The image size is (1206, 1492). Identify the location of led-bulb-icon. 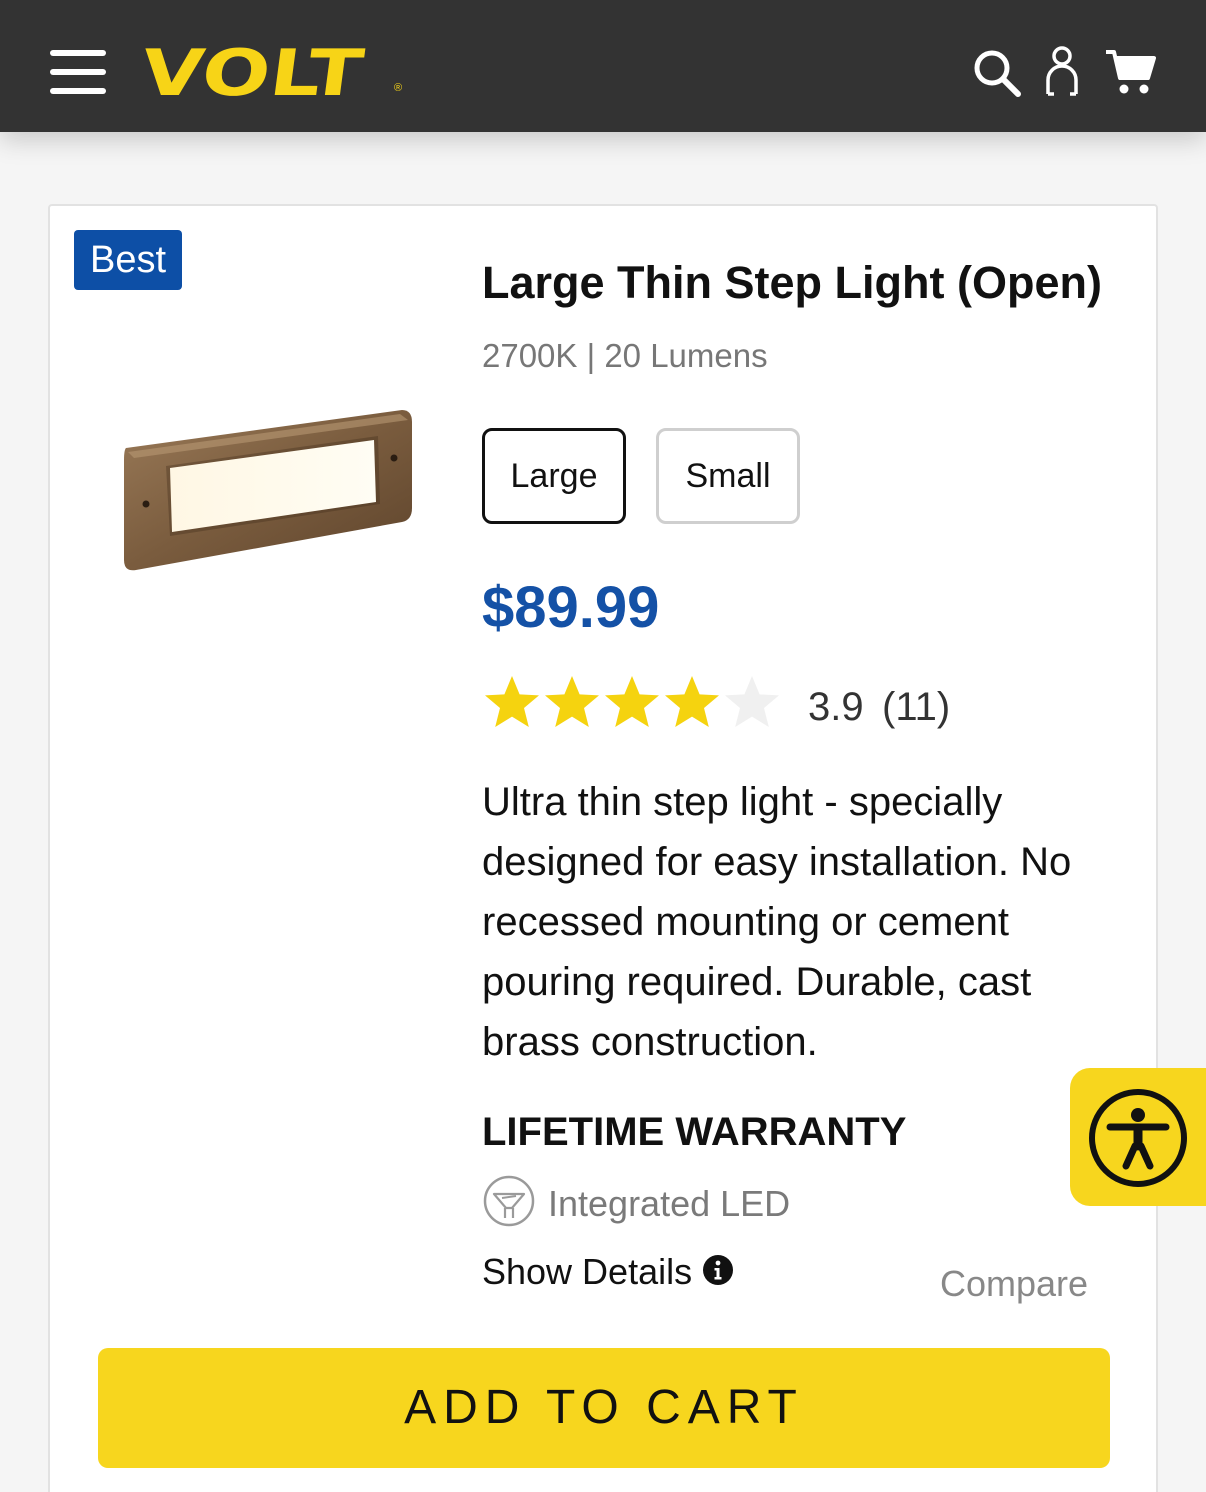
(509, 1201).